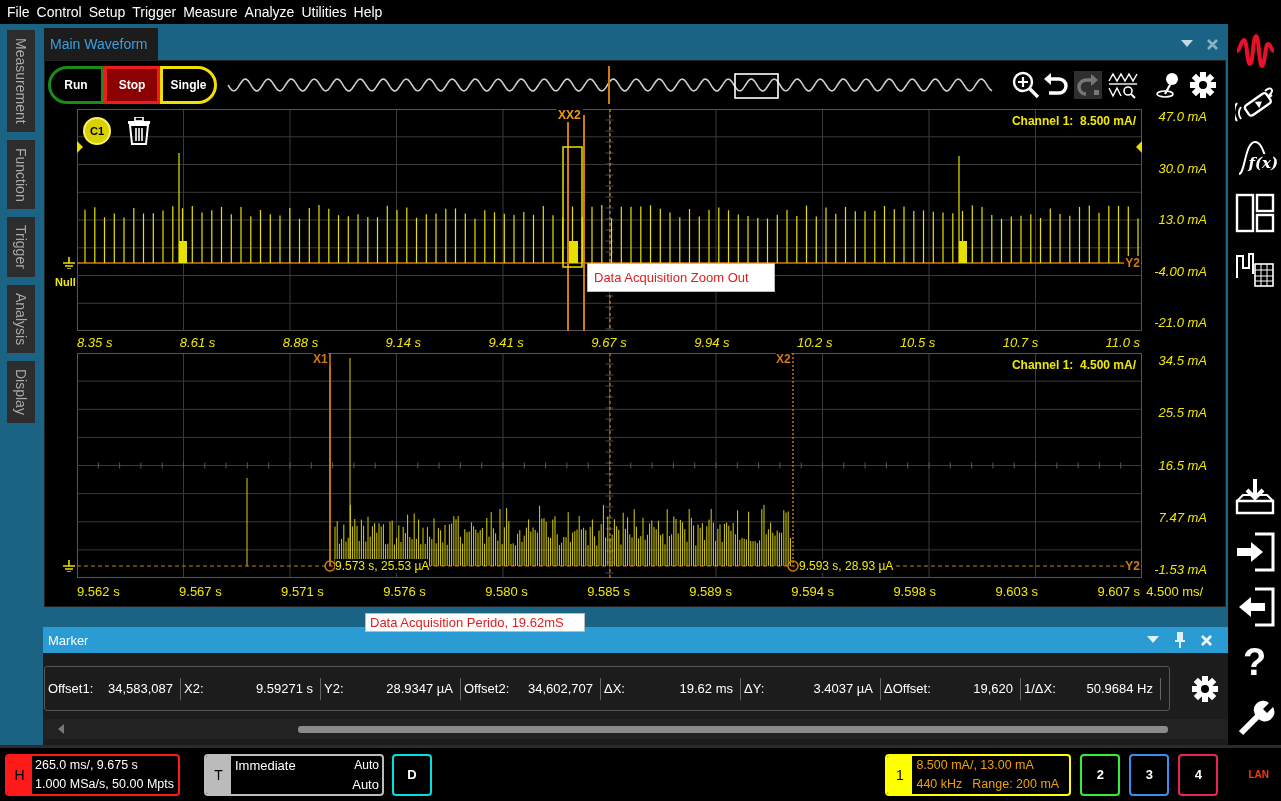 Image resolution: width=1281 pixels, height=801 pixels. I want to click on side-tab: Measurement, so click(21, 81).